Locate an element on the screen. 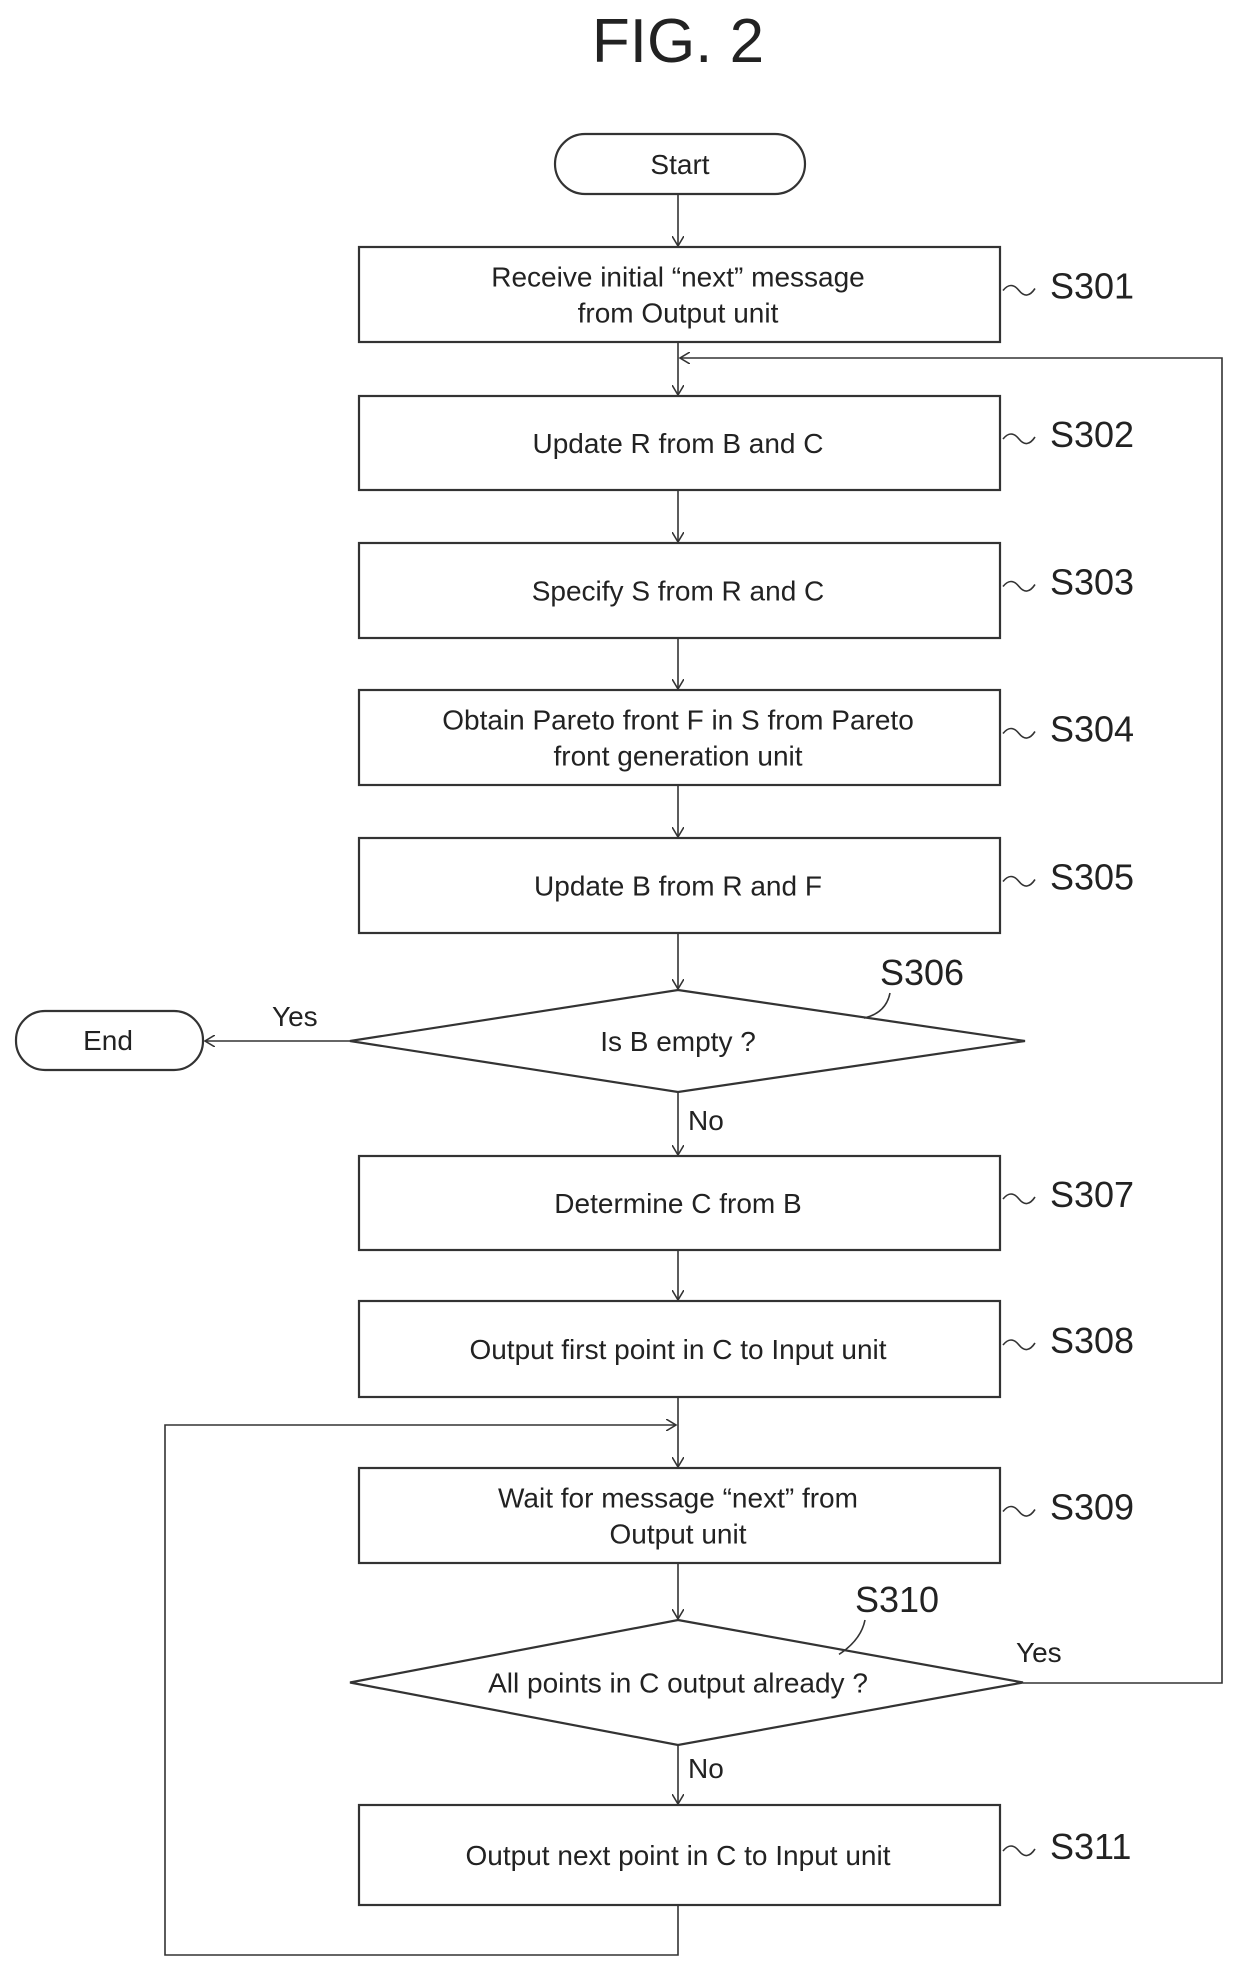  step-id-label: S309 is located at coordinates (1092, 1507).